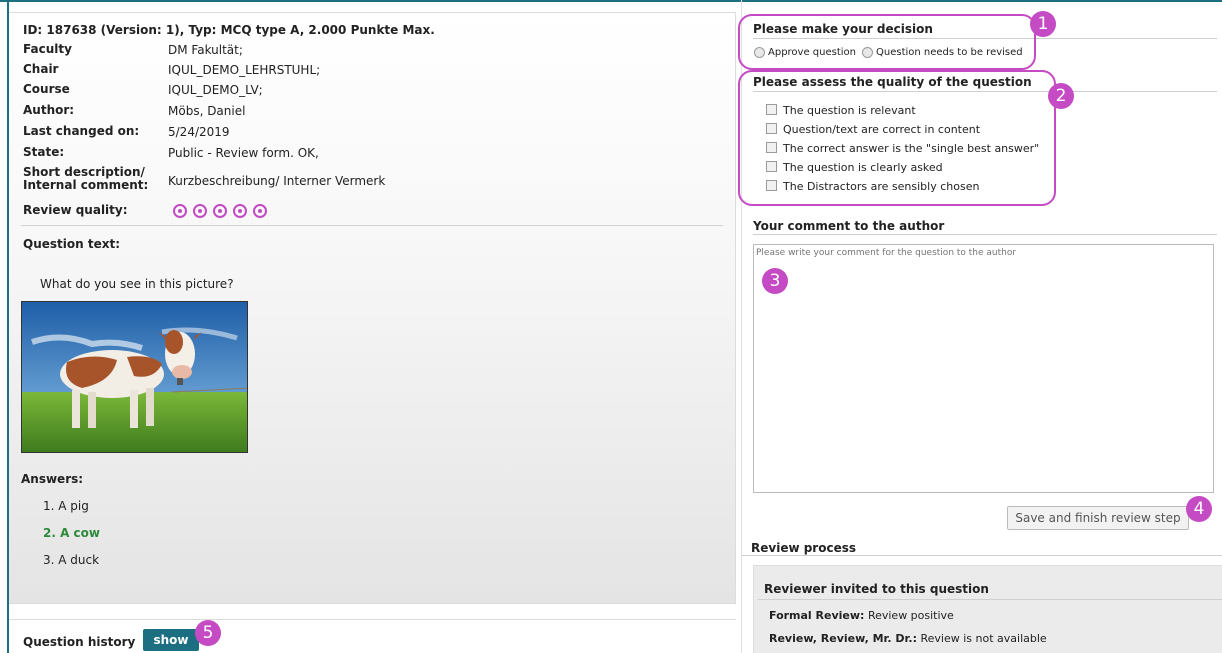  I want to click on meta-value: IQUL_DEMO_LEHRSTUHL;, so click(244, 70).